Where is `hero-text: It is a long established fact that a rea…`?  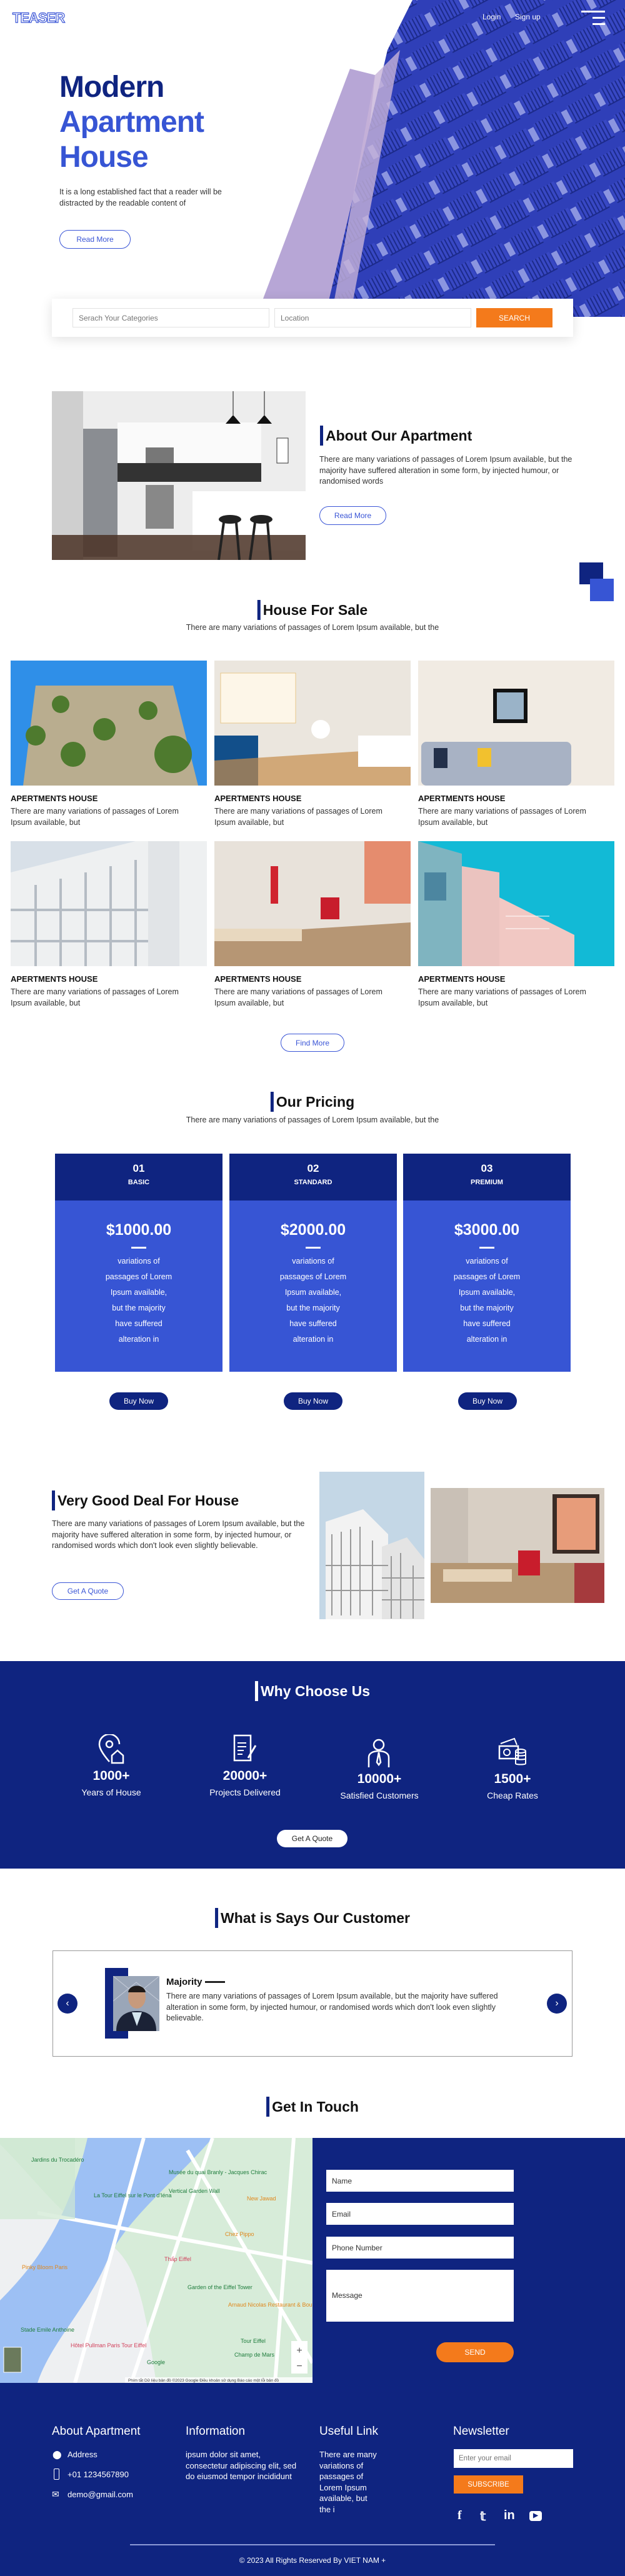 hero-text: It is a long established fact that a rea… is located at coordinates (140, 197).